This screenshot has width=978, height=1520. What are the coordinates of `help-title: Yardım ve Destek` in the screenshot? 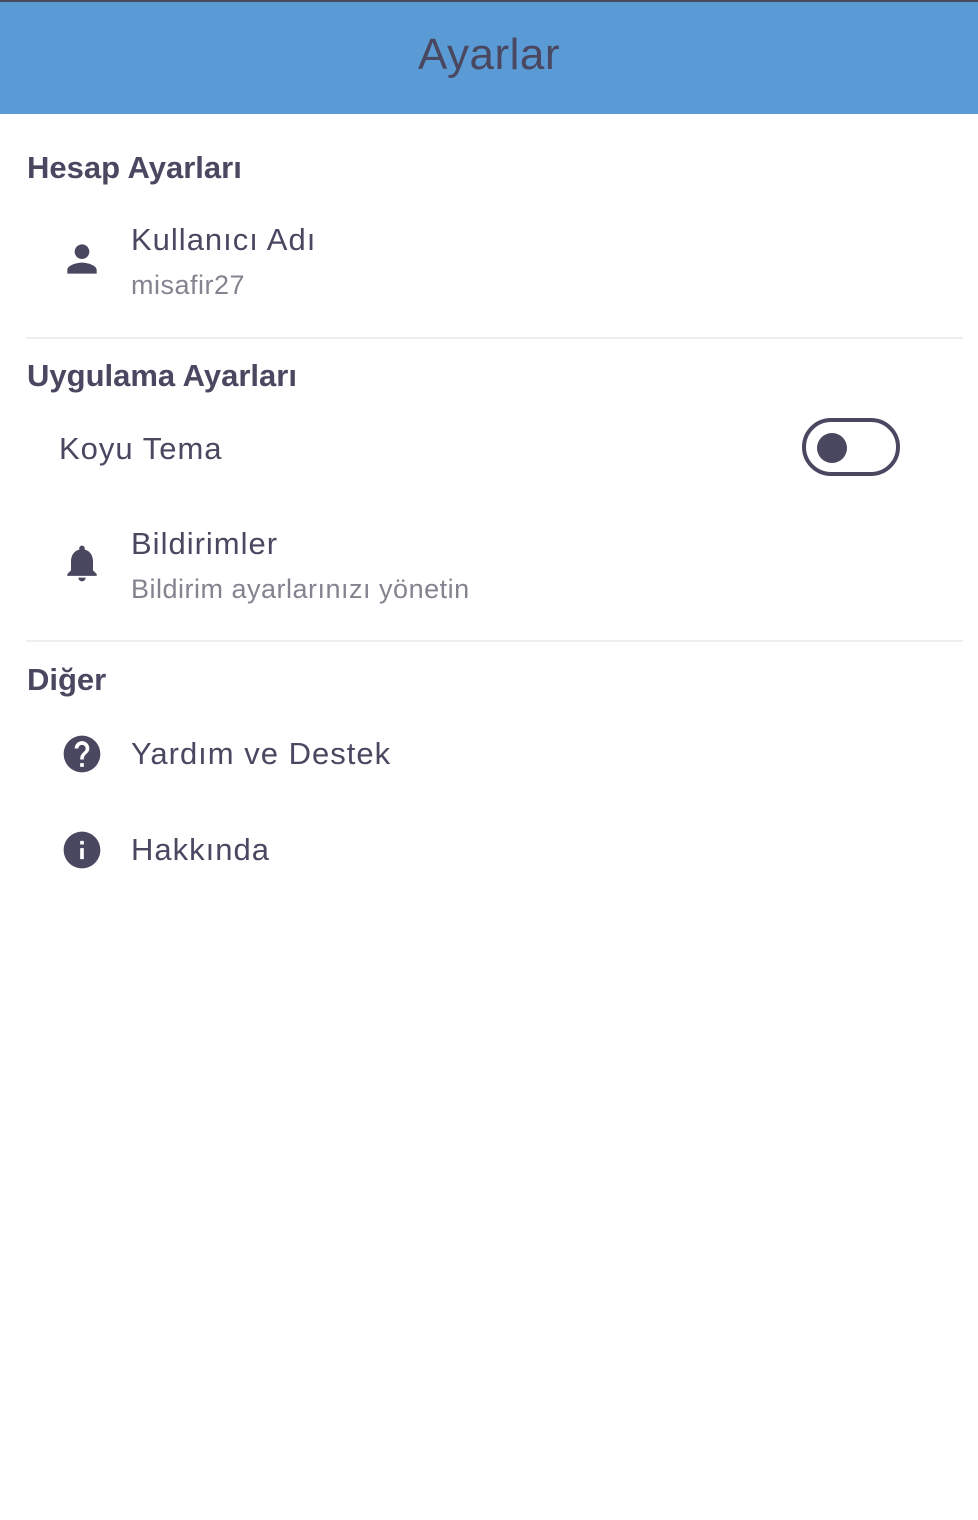 It's located at (261, 753).